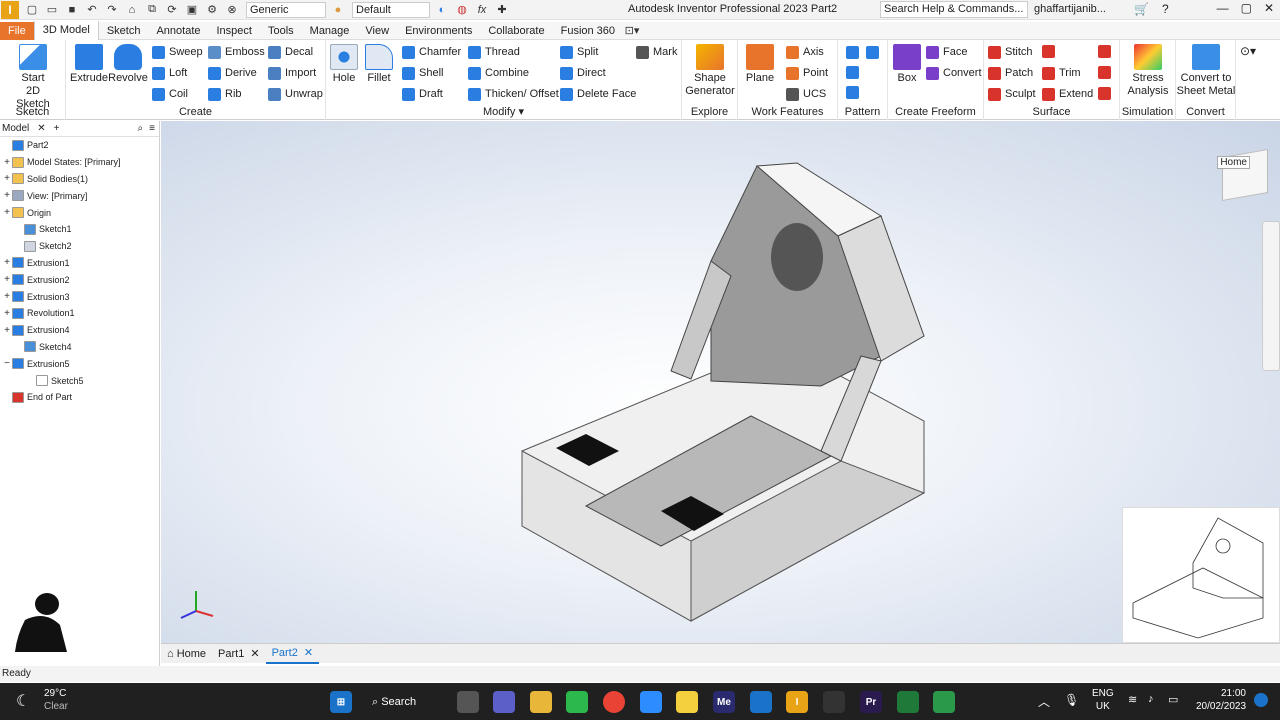  Describe the element at coordinates (1248, 51) in the screenshot. I see `ribbon-expand-icon: ⊙▾` at that location.